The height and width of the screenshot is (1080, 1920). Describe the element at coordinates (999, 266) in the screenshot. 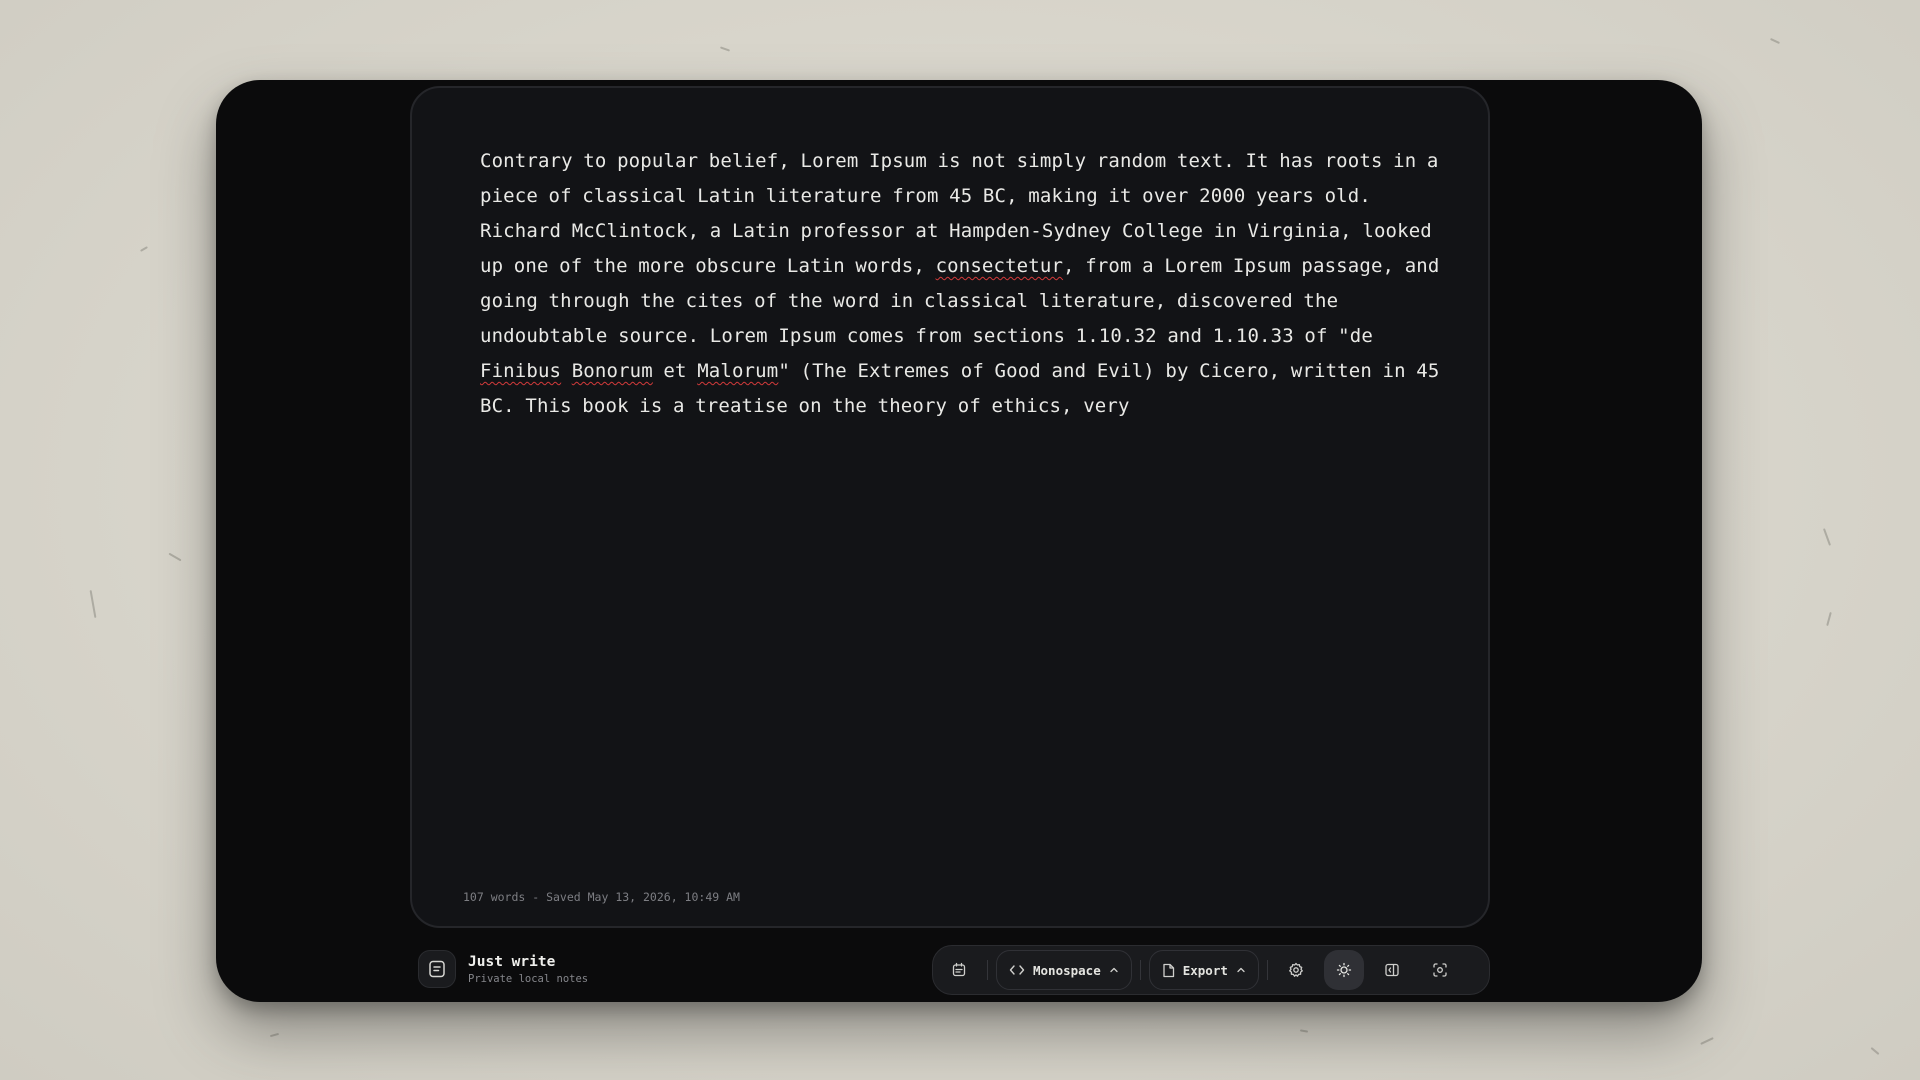

I see `misspelled-word: consectetur` at that location.